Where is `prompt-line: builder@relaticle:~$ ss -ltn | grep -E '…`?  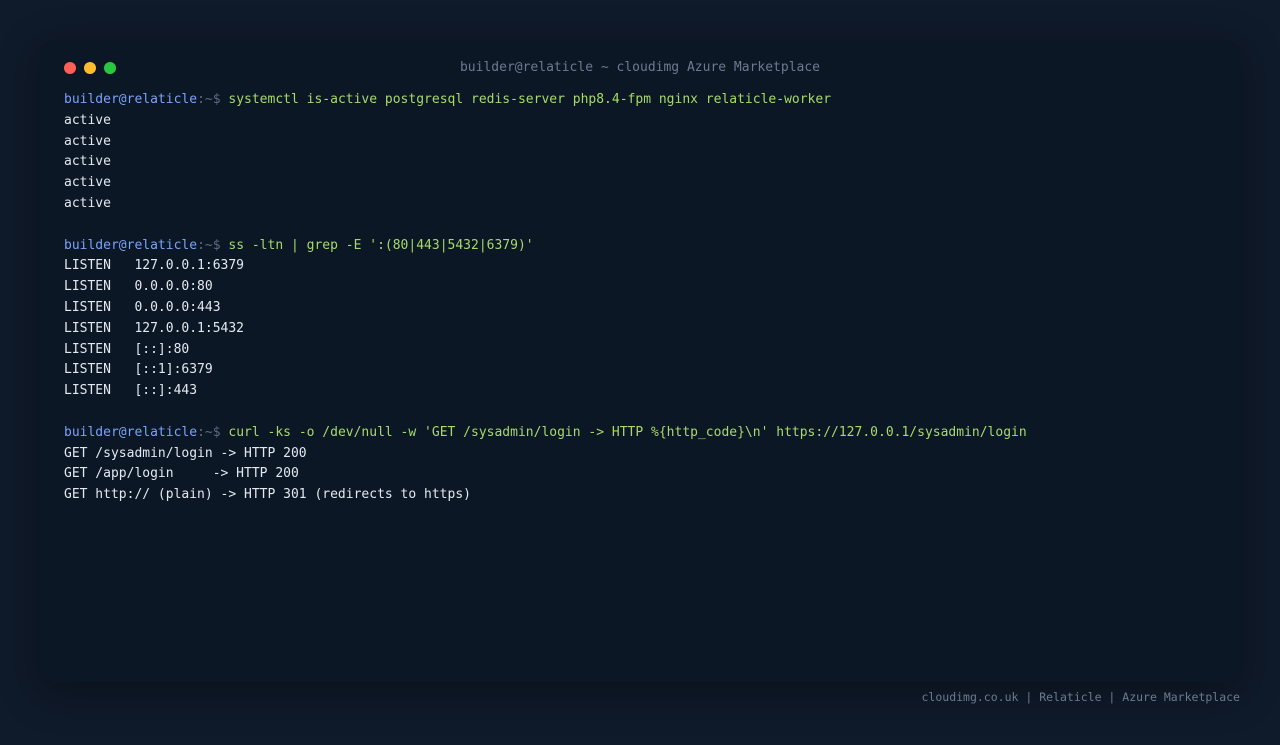 prompt-line: builder@relaticle:~$ ss -ltn | grep -E '… is located at coordinates (640, 246).